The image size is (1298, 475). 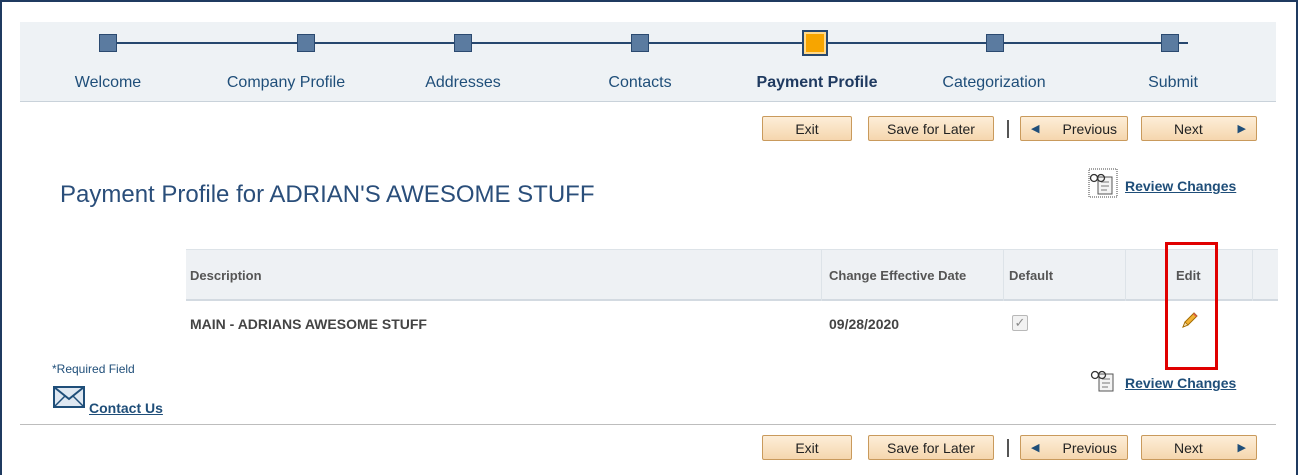 I want to click on step-label-company-profile: Company Profile, so click(x=286, y=83).